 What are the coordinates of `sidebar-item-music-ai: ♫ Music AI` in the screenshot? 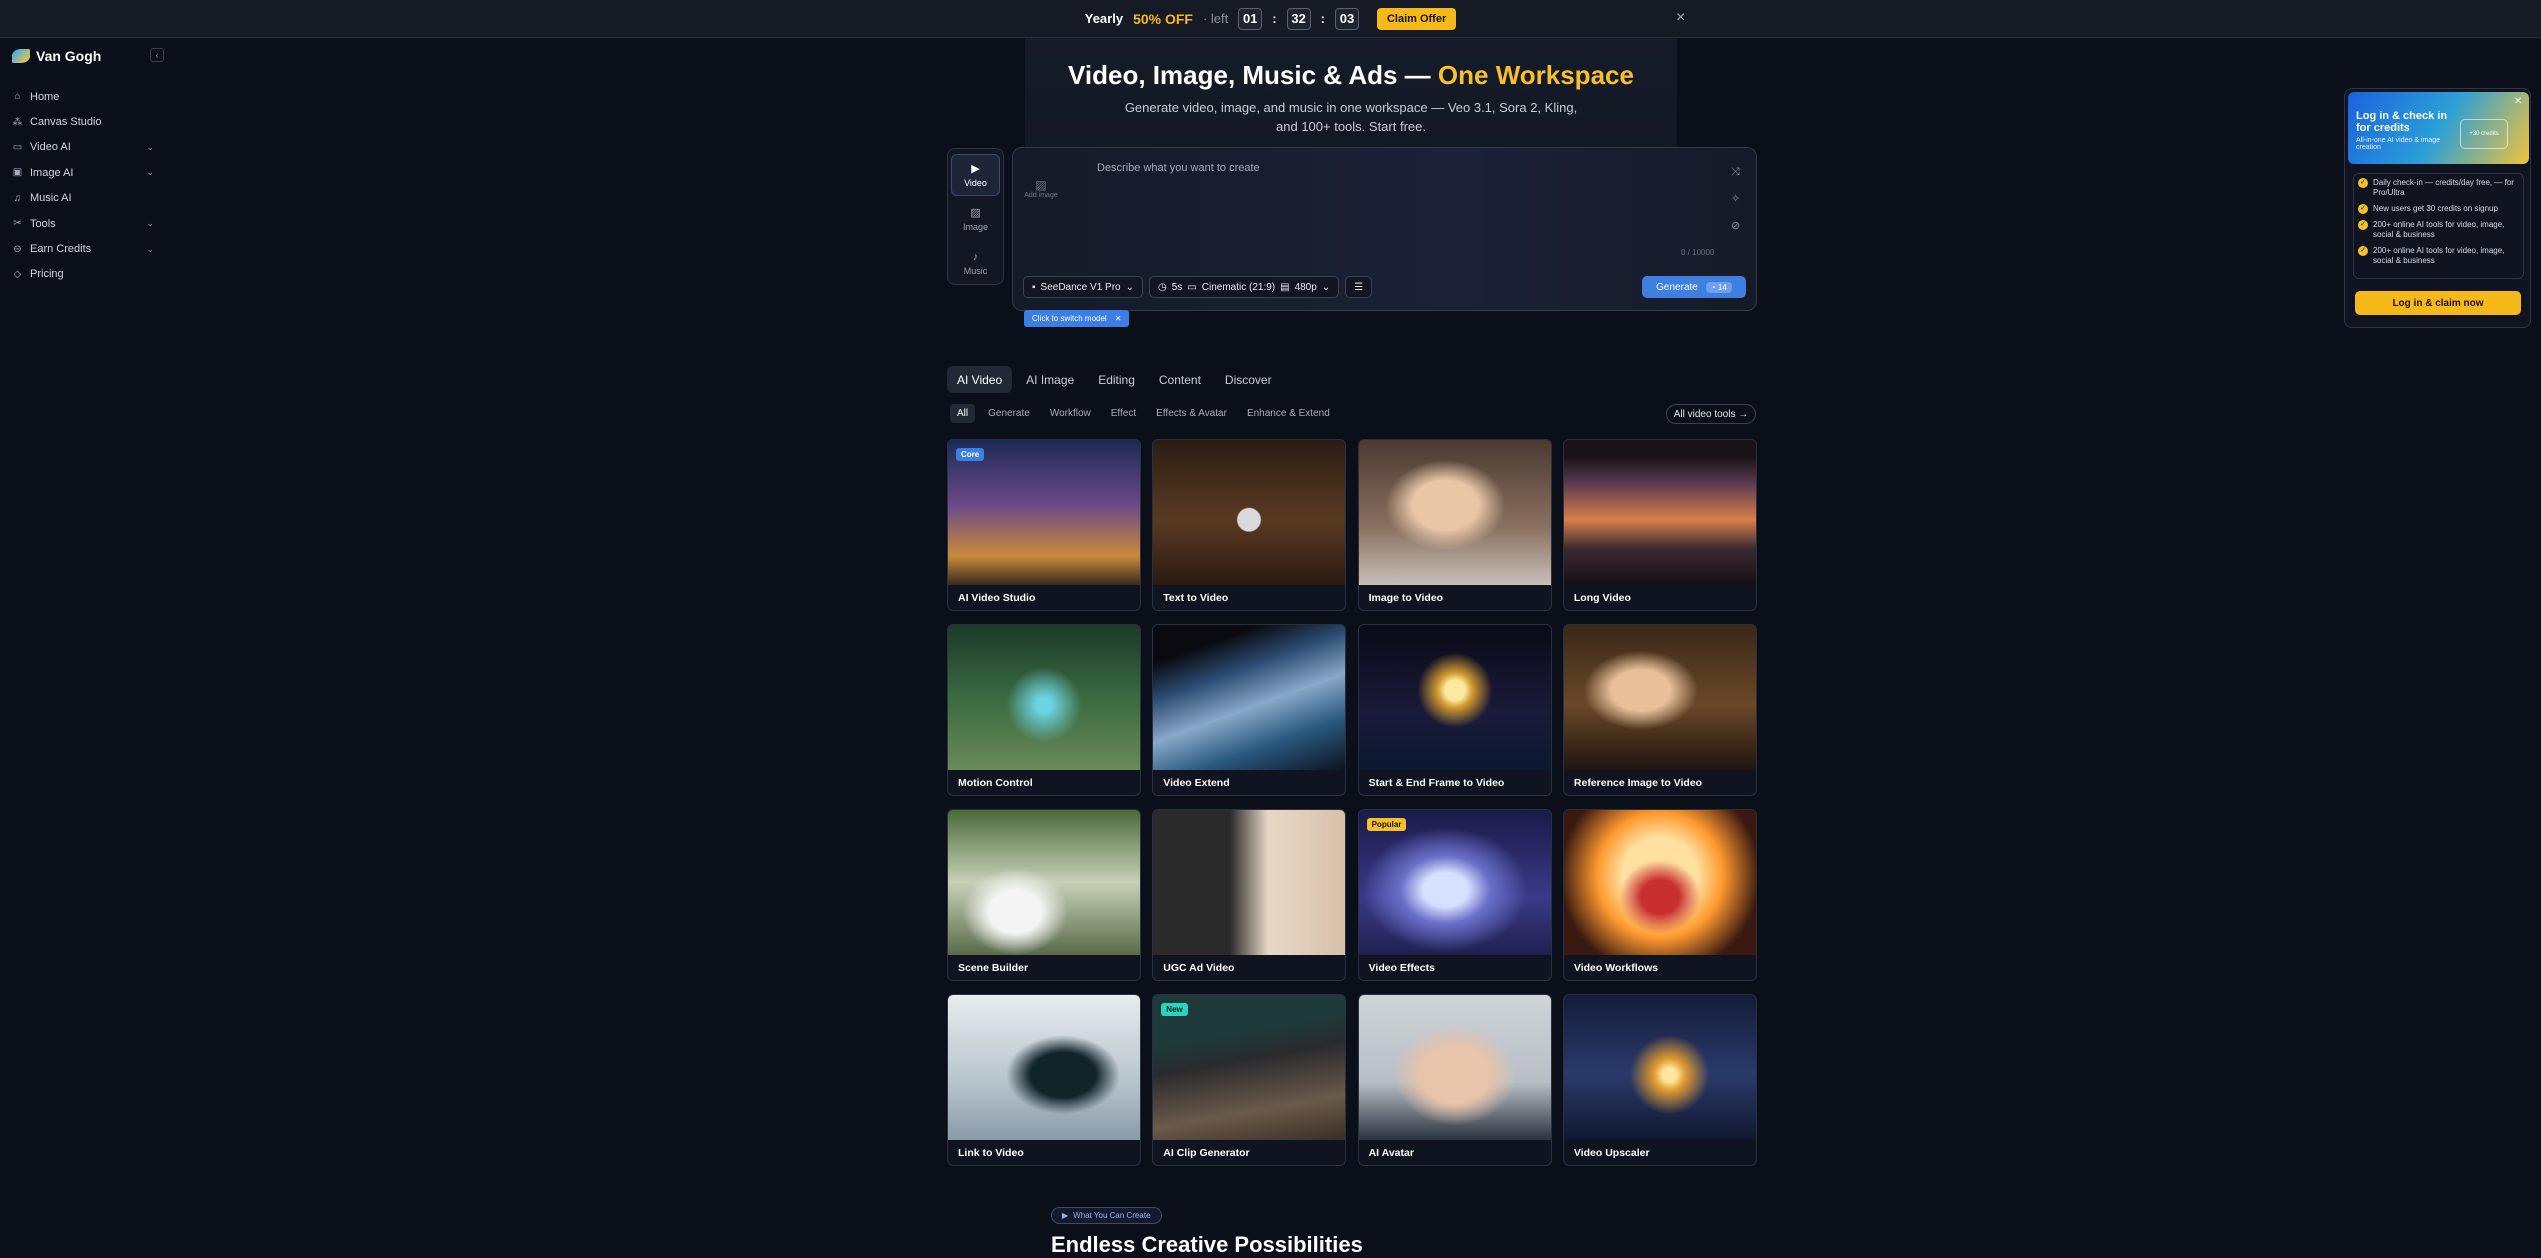 It's located at (81, 198).